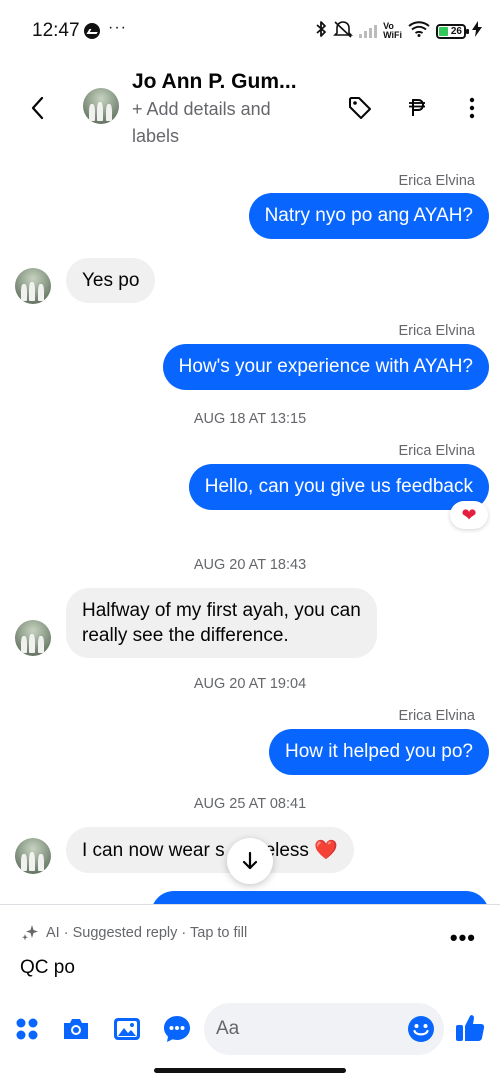 The height and width of the screenshot is (1082, 500). I want to click on like-button, so click(469, 1027).